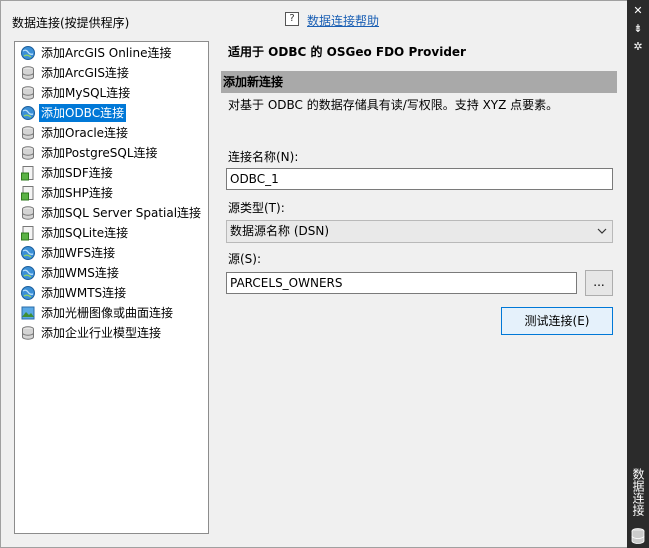  I want to click on provider-label: 添加ArcGIS连接, so click(85, 73).